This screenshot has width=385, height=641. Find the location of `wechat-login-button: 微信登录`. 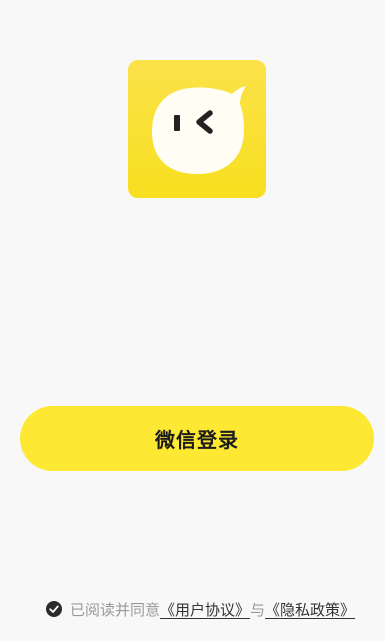

wechat-login-button: 微信登录 is located at coordinates (197, 438).